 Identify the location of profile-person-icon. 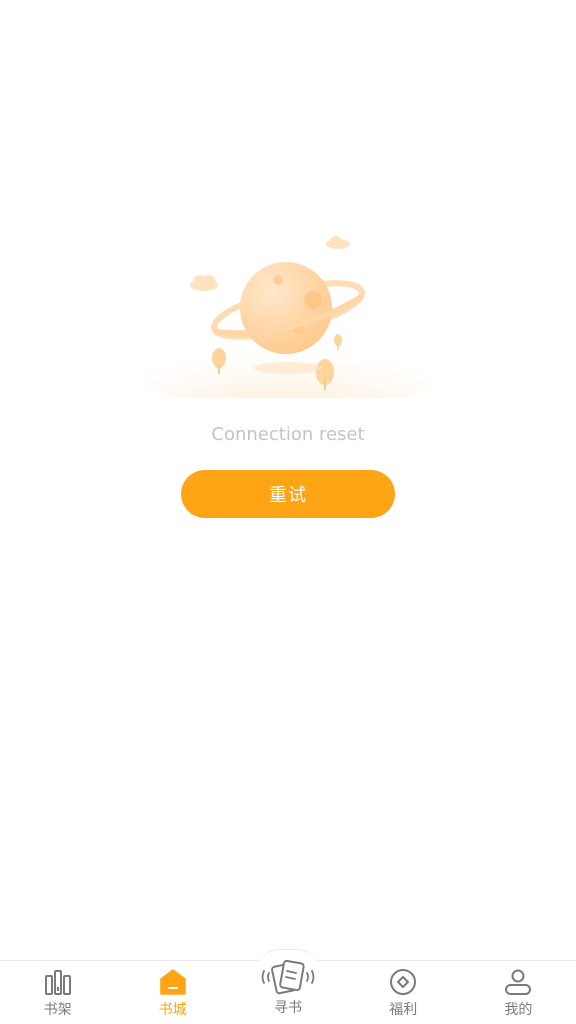
(518, 982).